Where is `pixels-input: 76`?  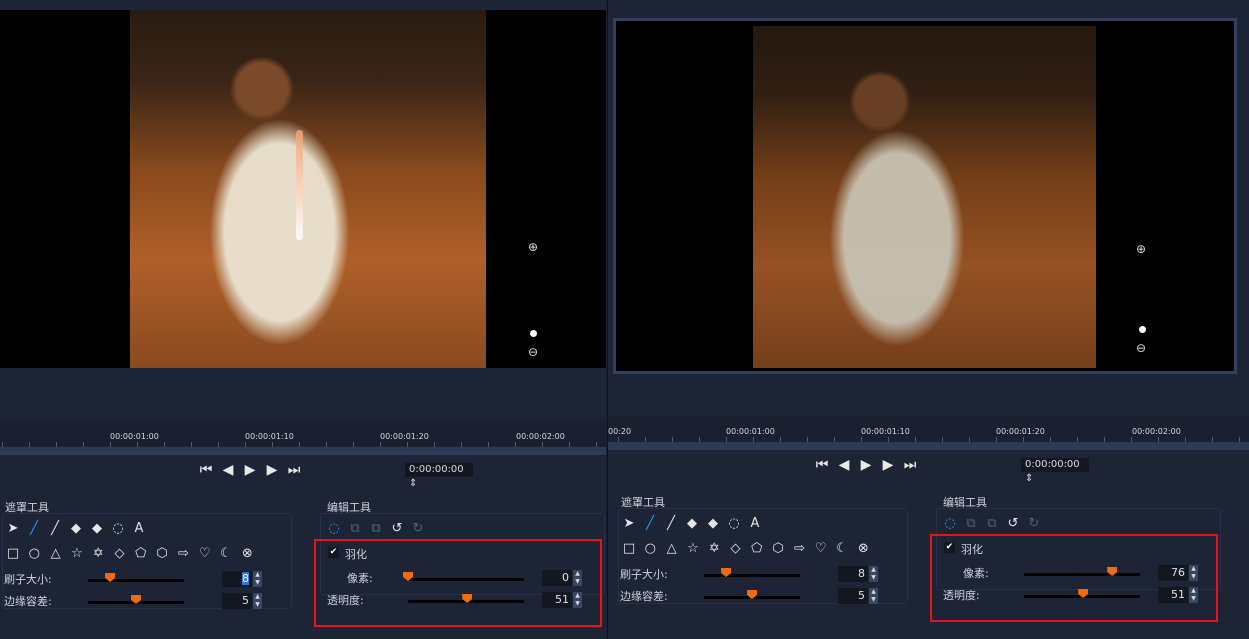
pixels-input: 76 is located at coordinates (1173, 573).